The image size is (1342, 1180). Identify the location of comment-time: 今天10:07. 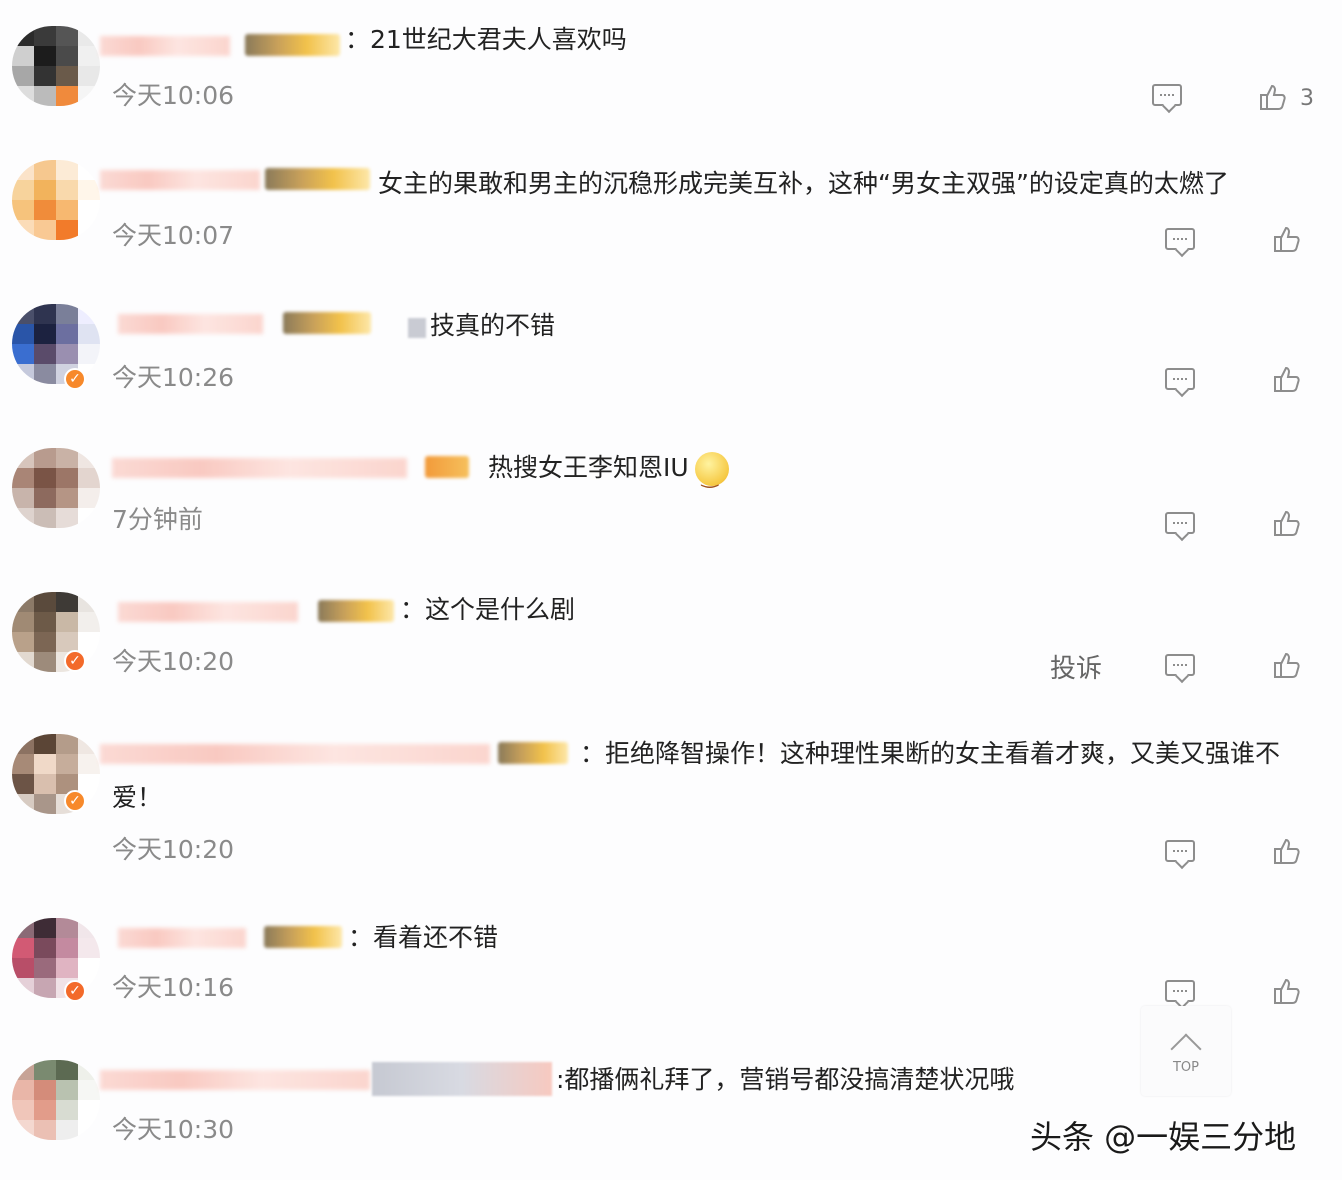
(173, 235).